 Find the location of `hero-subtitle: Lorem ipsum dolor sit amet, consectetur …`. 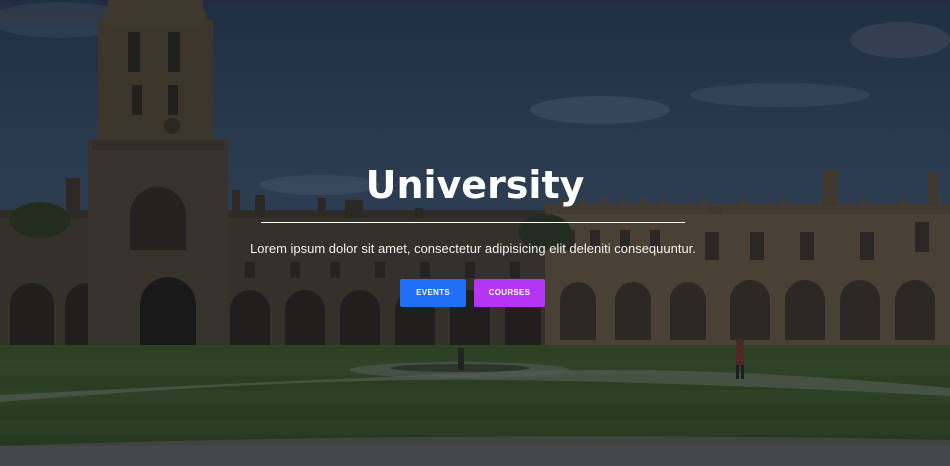

hero-subtitle: Lorem ipsum dolor sit amet, consectetur … is located at coordinates (473, 248).